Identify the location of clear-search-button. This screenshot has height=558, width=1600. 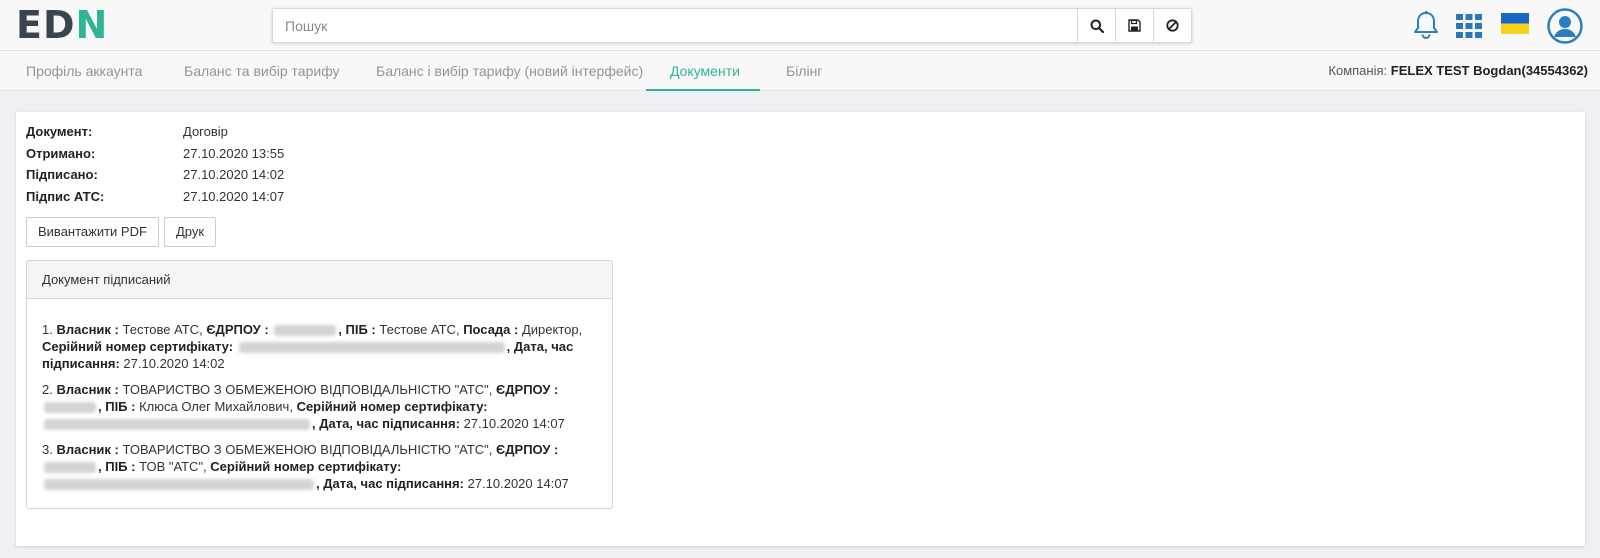
(1172, 25).